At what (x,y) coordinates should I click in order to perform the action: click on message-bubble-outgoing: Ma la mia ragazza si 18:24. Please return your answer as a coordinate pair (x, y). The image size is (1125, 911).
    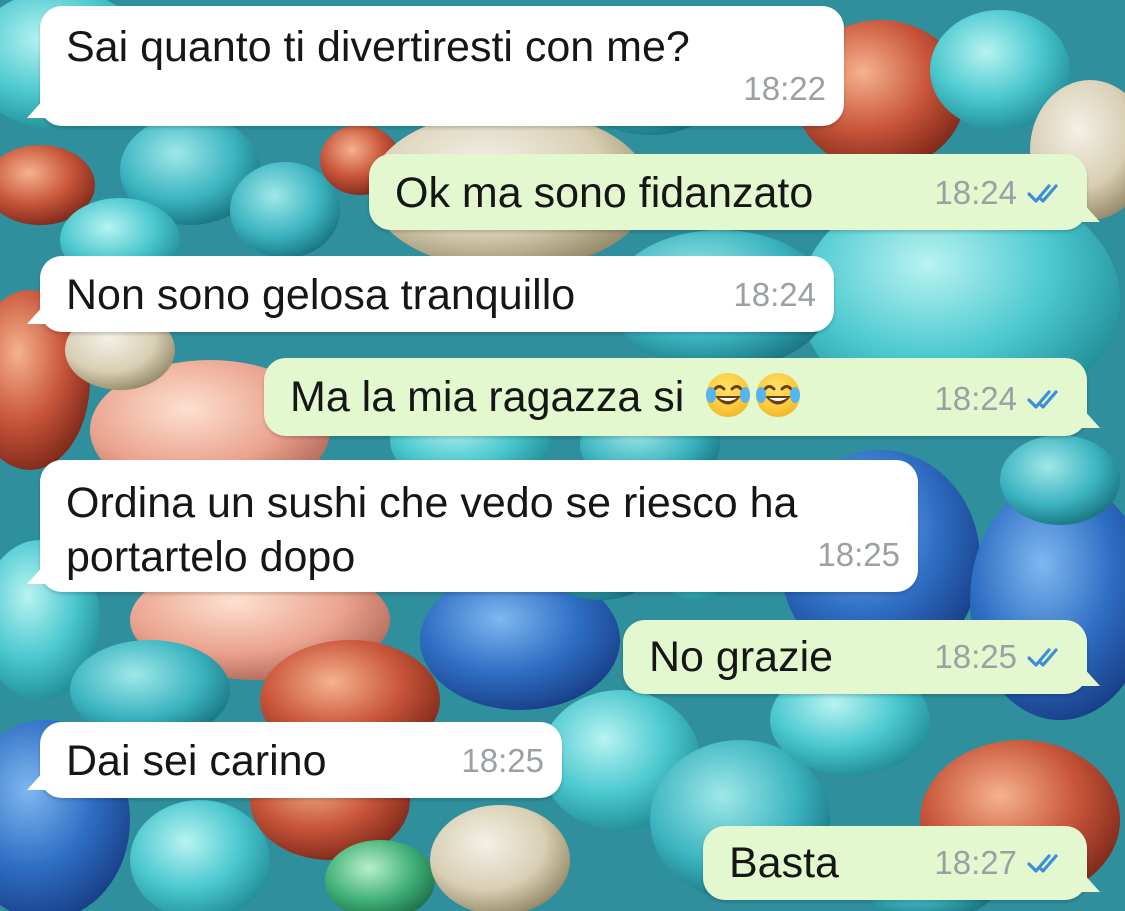
    Looking at the image, I should click on (682, 397).